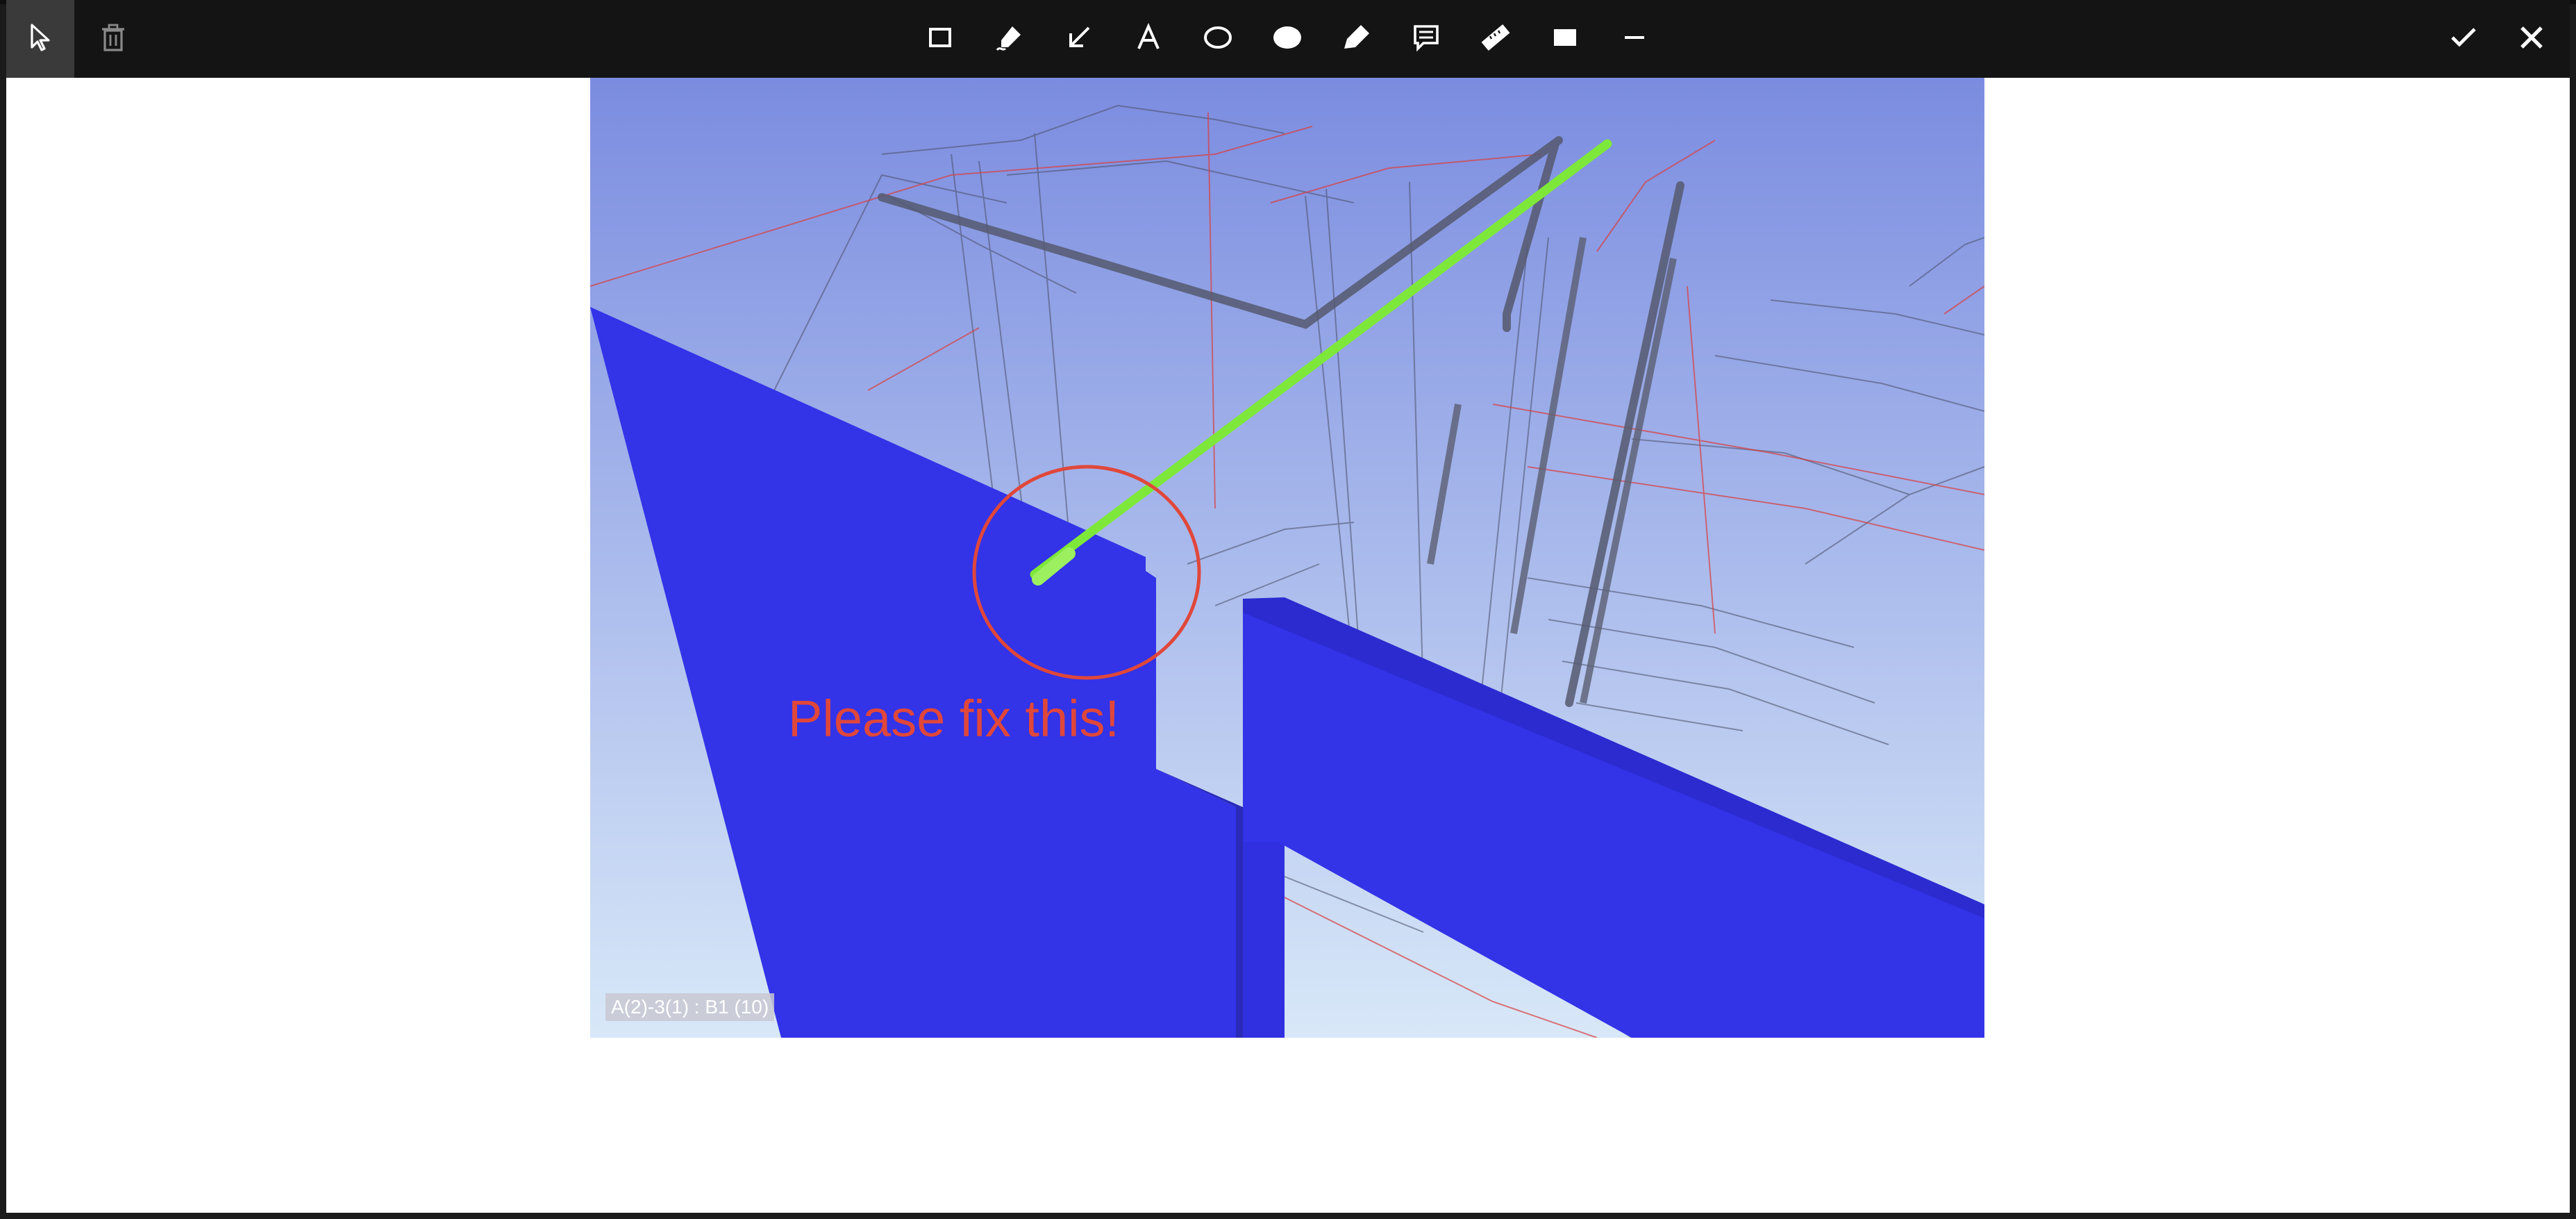  I want to click on comment-tool, so click(1426, 39).